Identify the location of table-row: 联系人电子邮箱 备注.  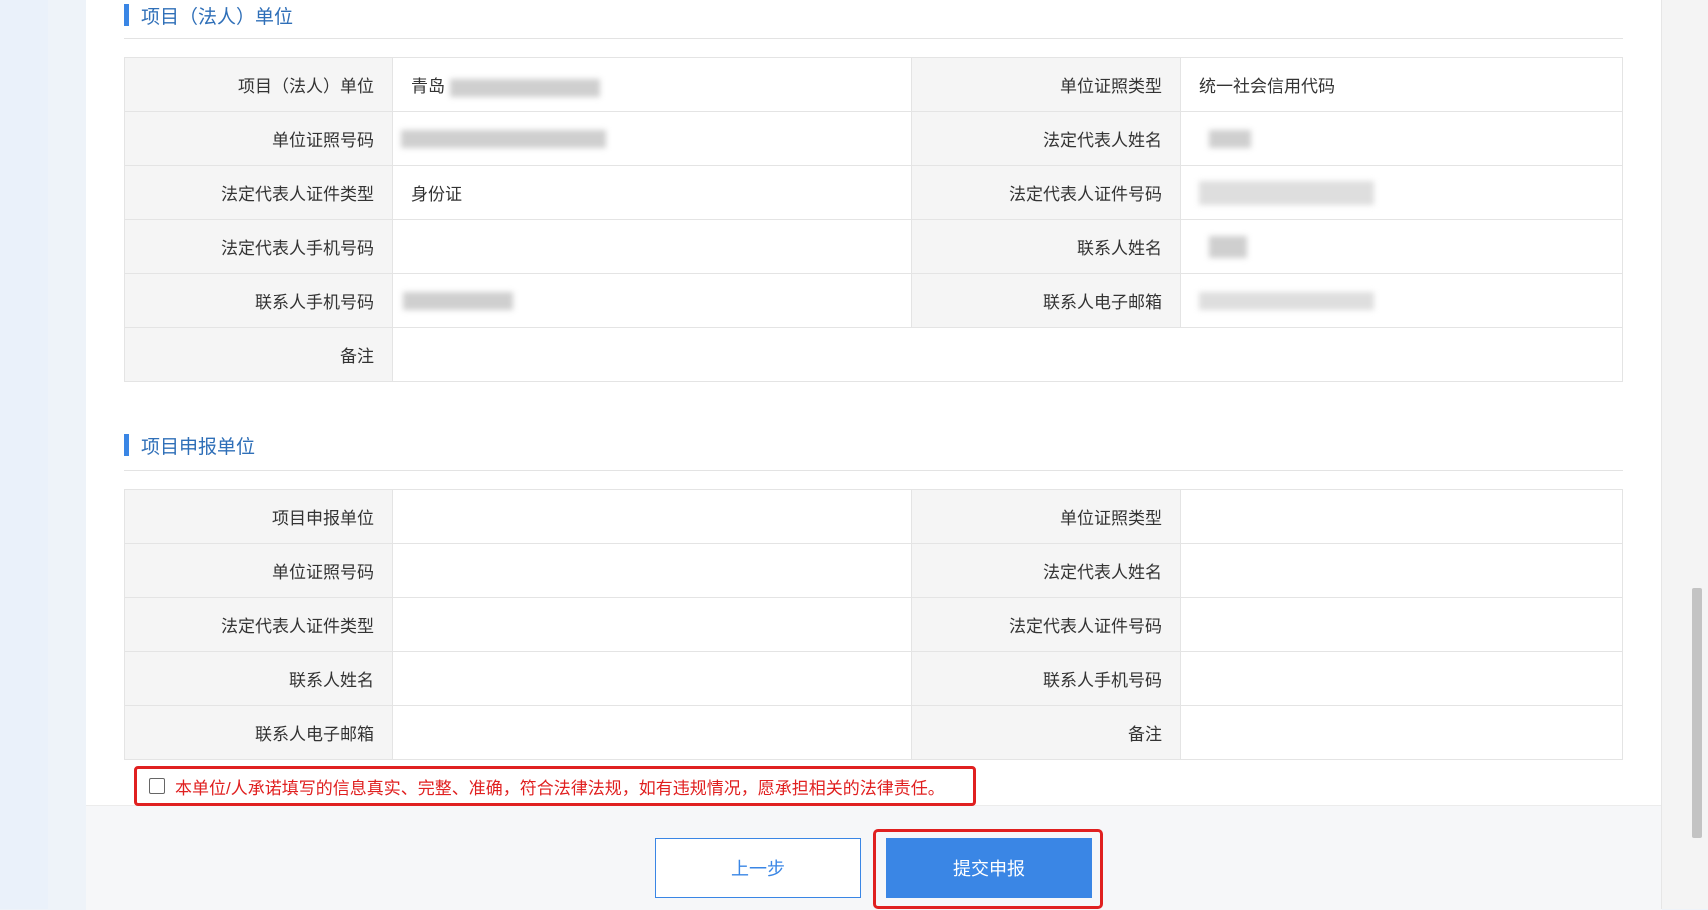
(873, 732).